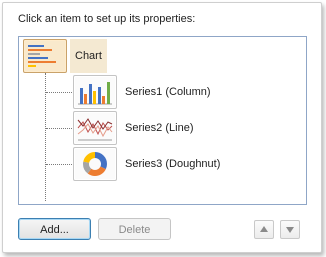 This screenshot has width=326, height=257. I want to click on line-chart-thumbnail-icon, so click(95, 128).